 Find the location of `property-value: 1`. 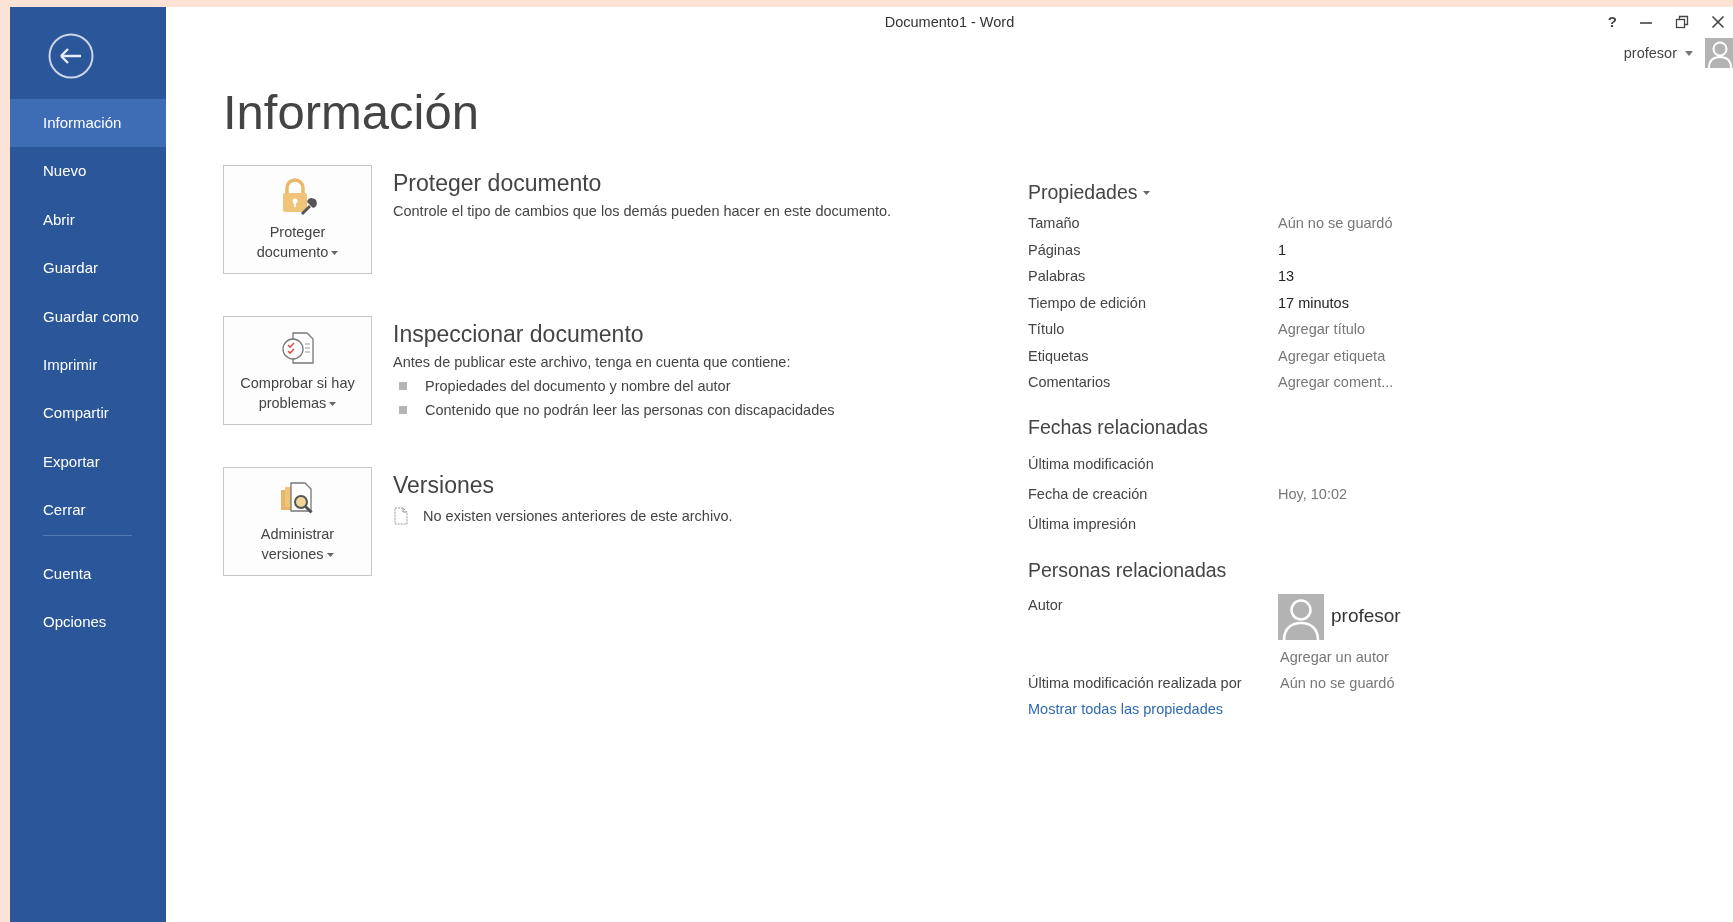

property-value: 1 is located at coordinates (1282, 250).